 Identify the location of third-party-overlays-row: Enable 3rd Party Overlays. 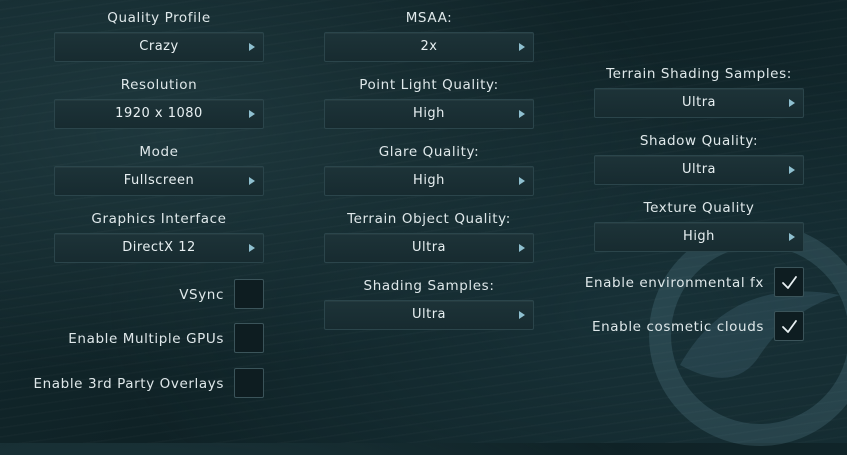
(149, 384).